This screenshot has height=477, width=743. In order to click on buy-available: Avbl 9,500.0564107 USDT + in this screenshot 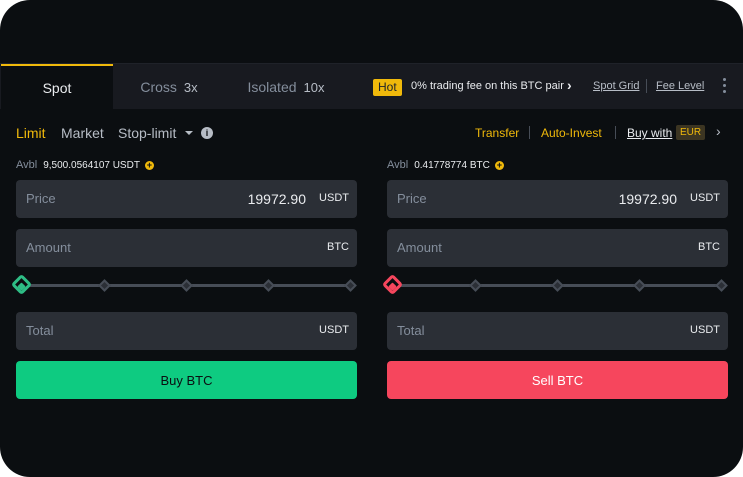, I will do `click(85, 165)`.